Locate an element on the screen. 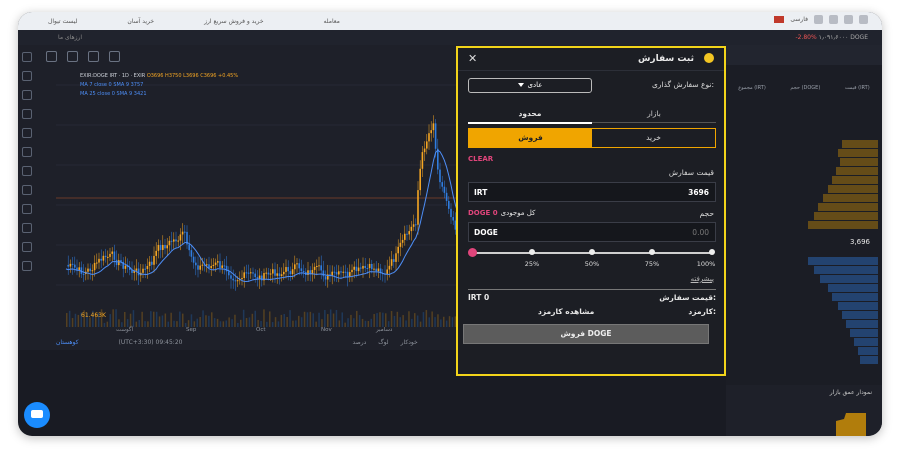 This screenshot has height=450, width=900. status-left: کوهستان is located at coordinates (67, 342).